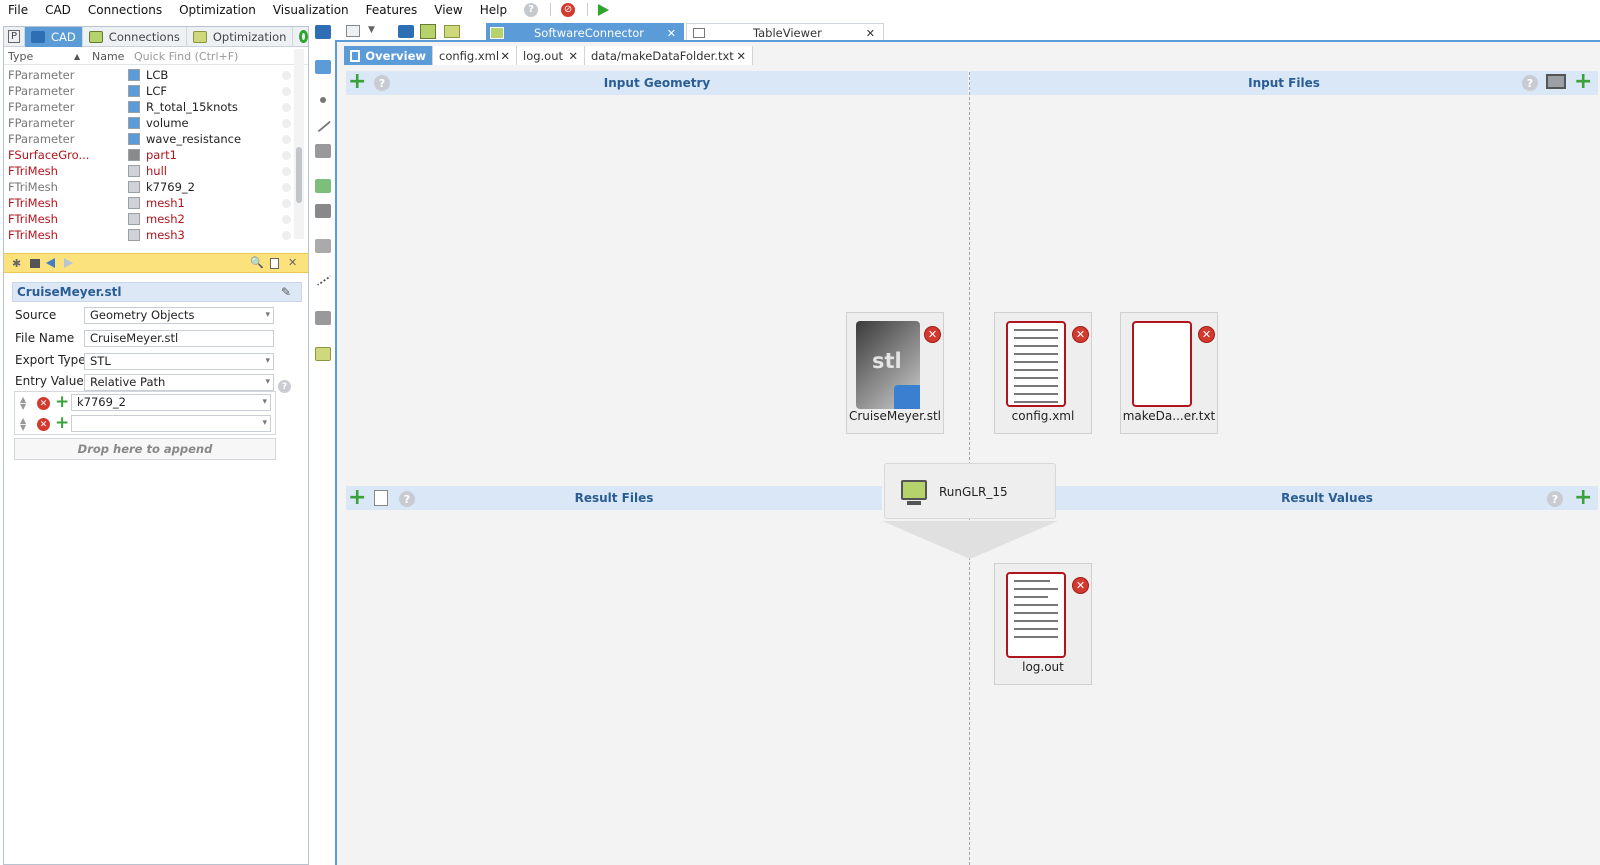 Image resolution: width=1600 pixels, height=865 pixels. What do you see at coordinates (54, 36) in the screenshot?
I see `tab-cad: CAD` at bounding box center [54, 36].